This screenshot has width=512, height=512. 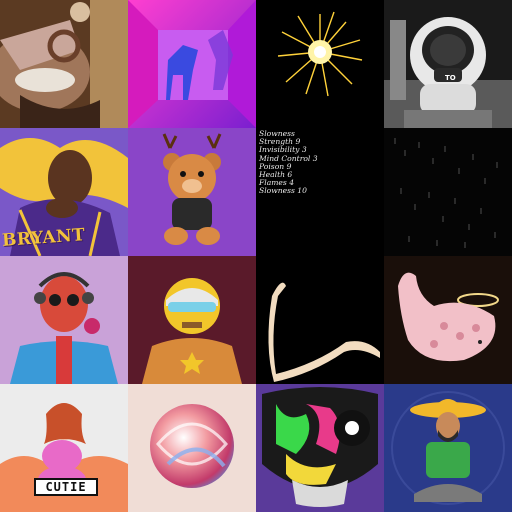 I want to click on tile-red-skull, so click(x=64, y=320).